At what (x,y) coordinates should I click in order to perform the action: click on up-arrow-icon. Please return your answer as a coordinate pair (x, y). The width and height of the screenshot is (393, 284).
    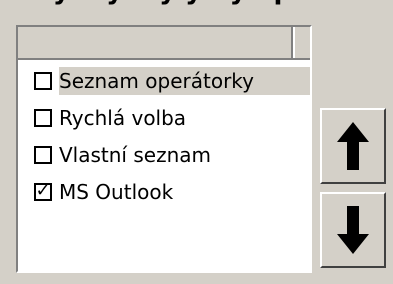
    Looking at the image, I should click on (353, 146).